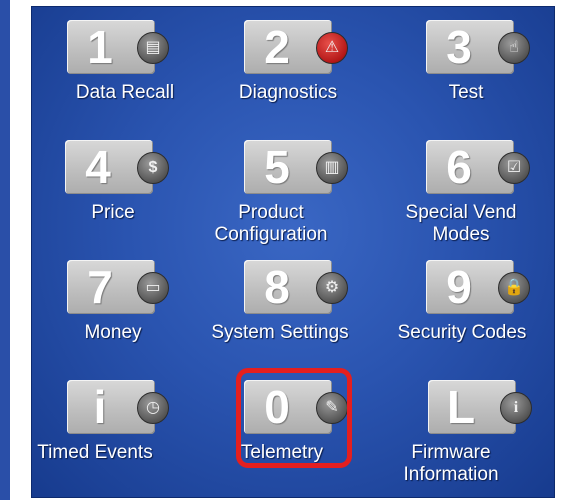  I want to click on info-icon: i, so click(516, 408).